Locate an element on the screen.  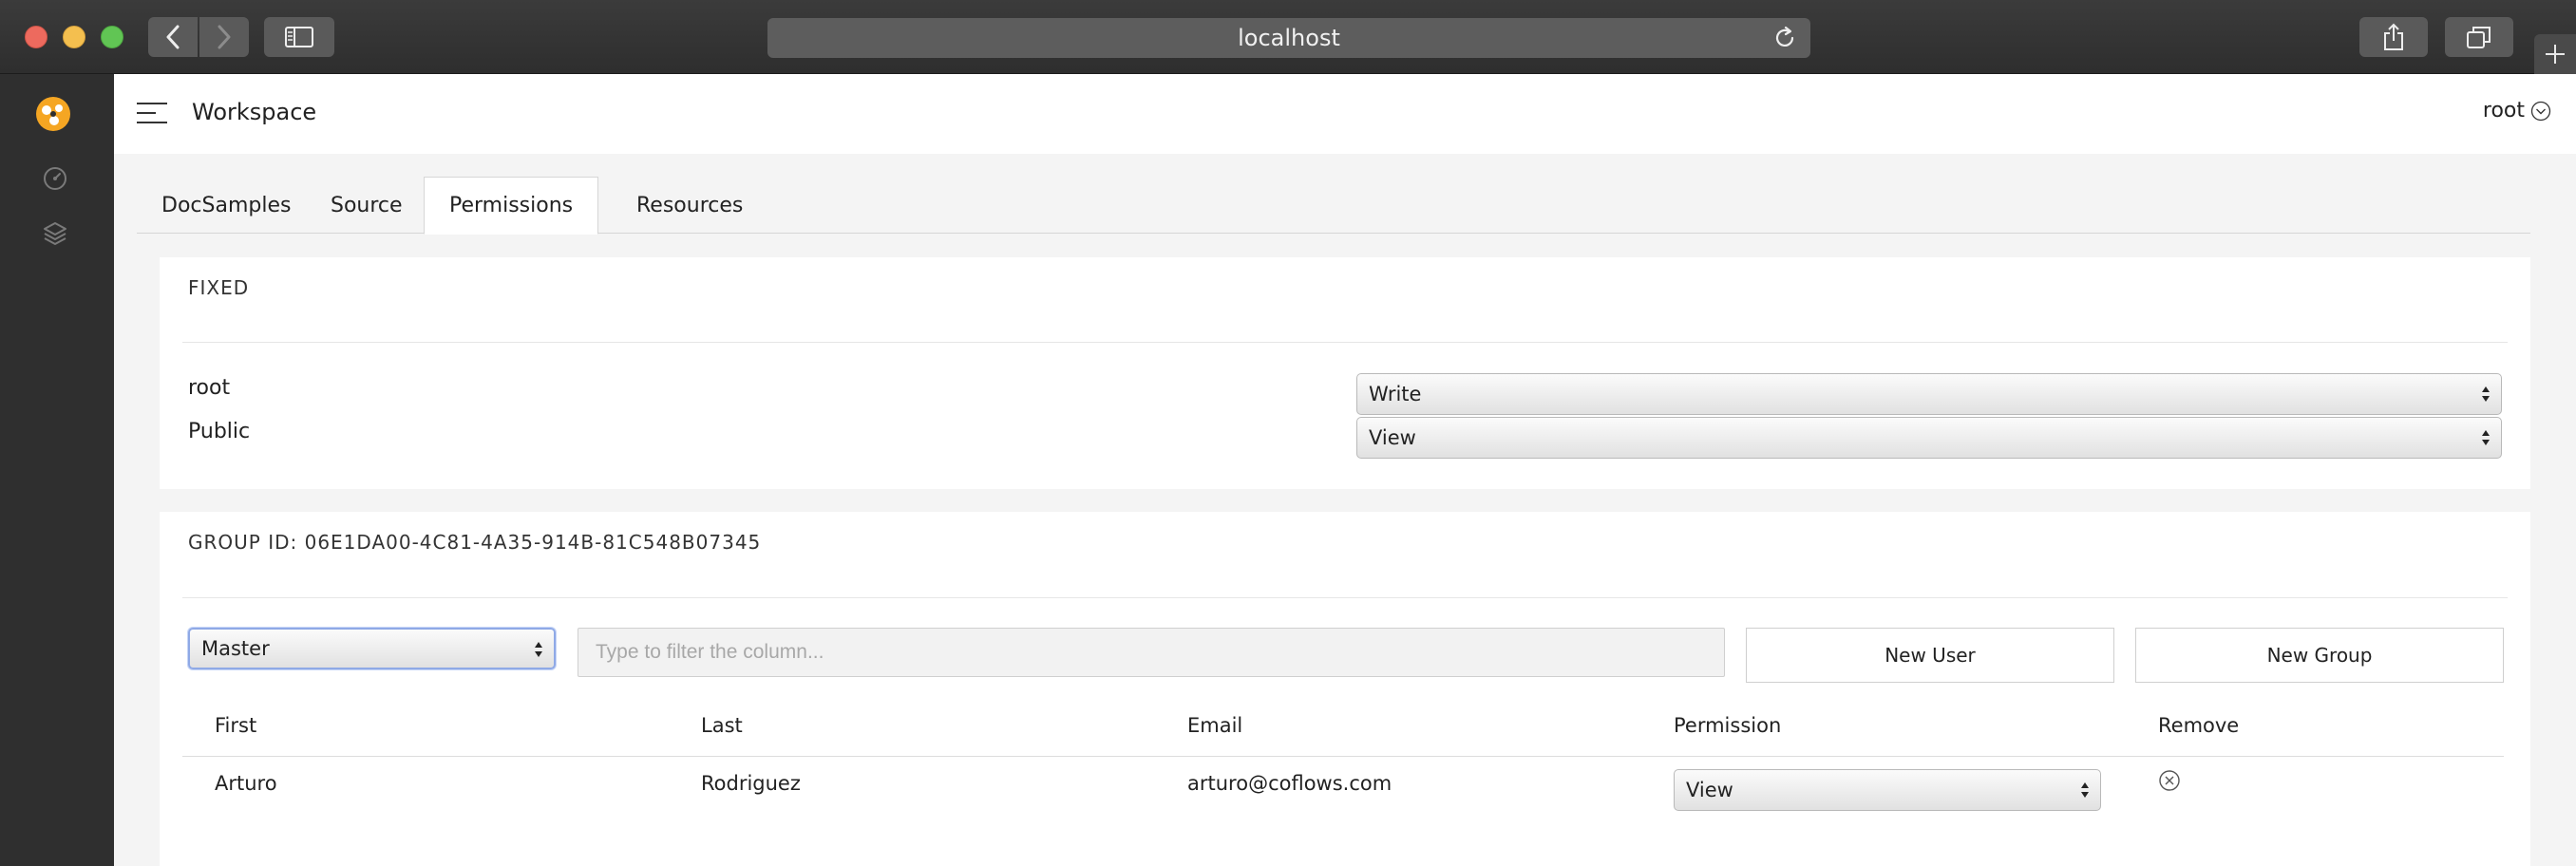
column-header-email: Email is located at coordinates (1215, 725).